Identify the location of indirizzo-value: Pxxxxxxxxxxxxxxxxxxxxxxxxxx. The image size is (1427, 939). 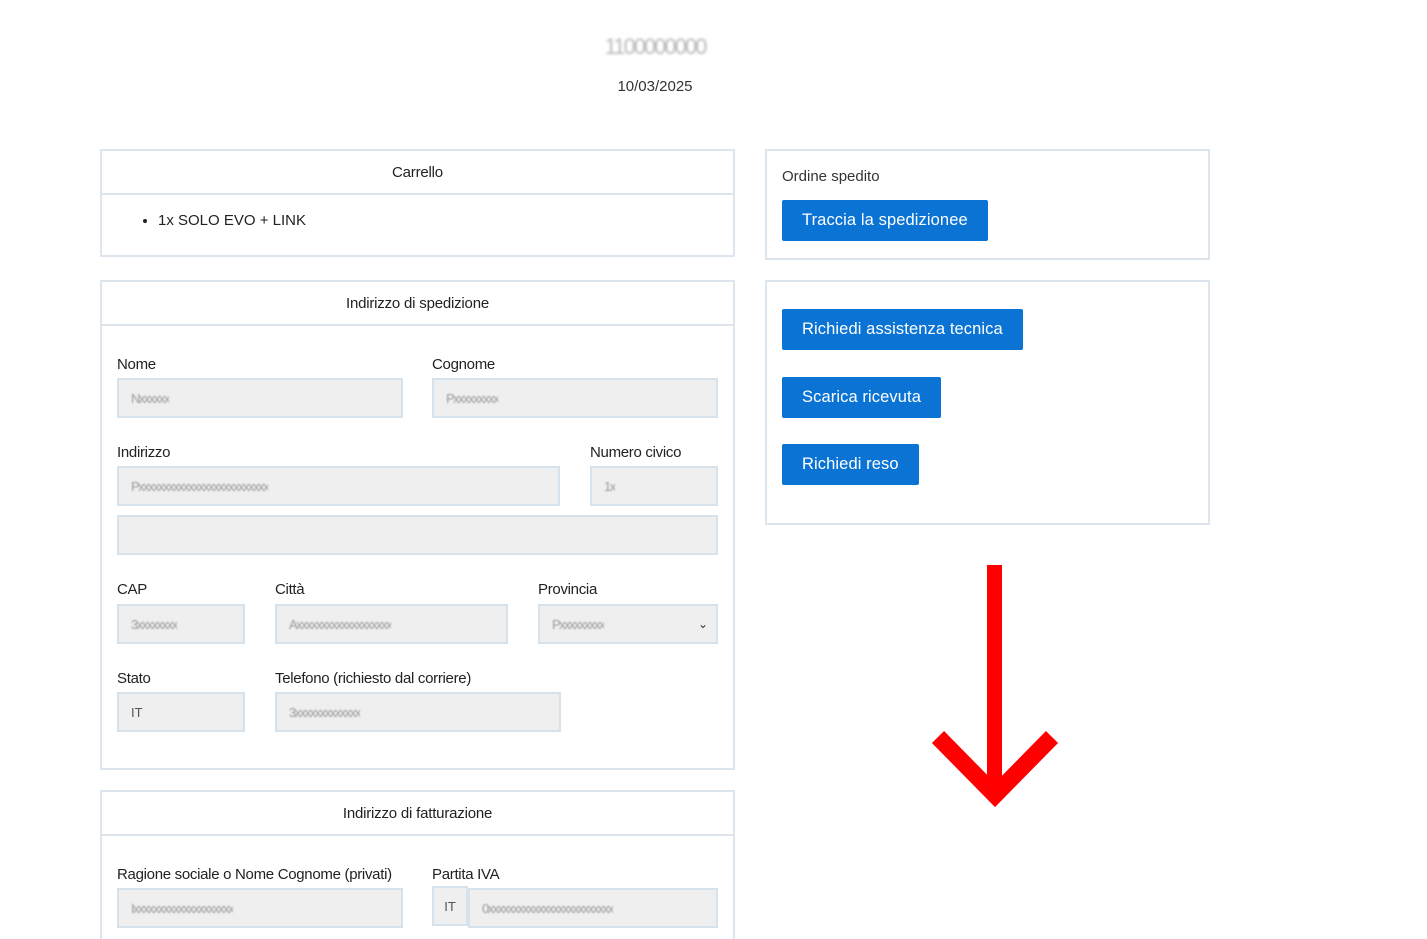
(200, 486).